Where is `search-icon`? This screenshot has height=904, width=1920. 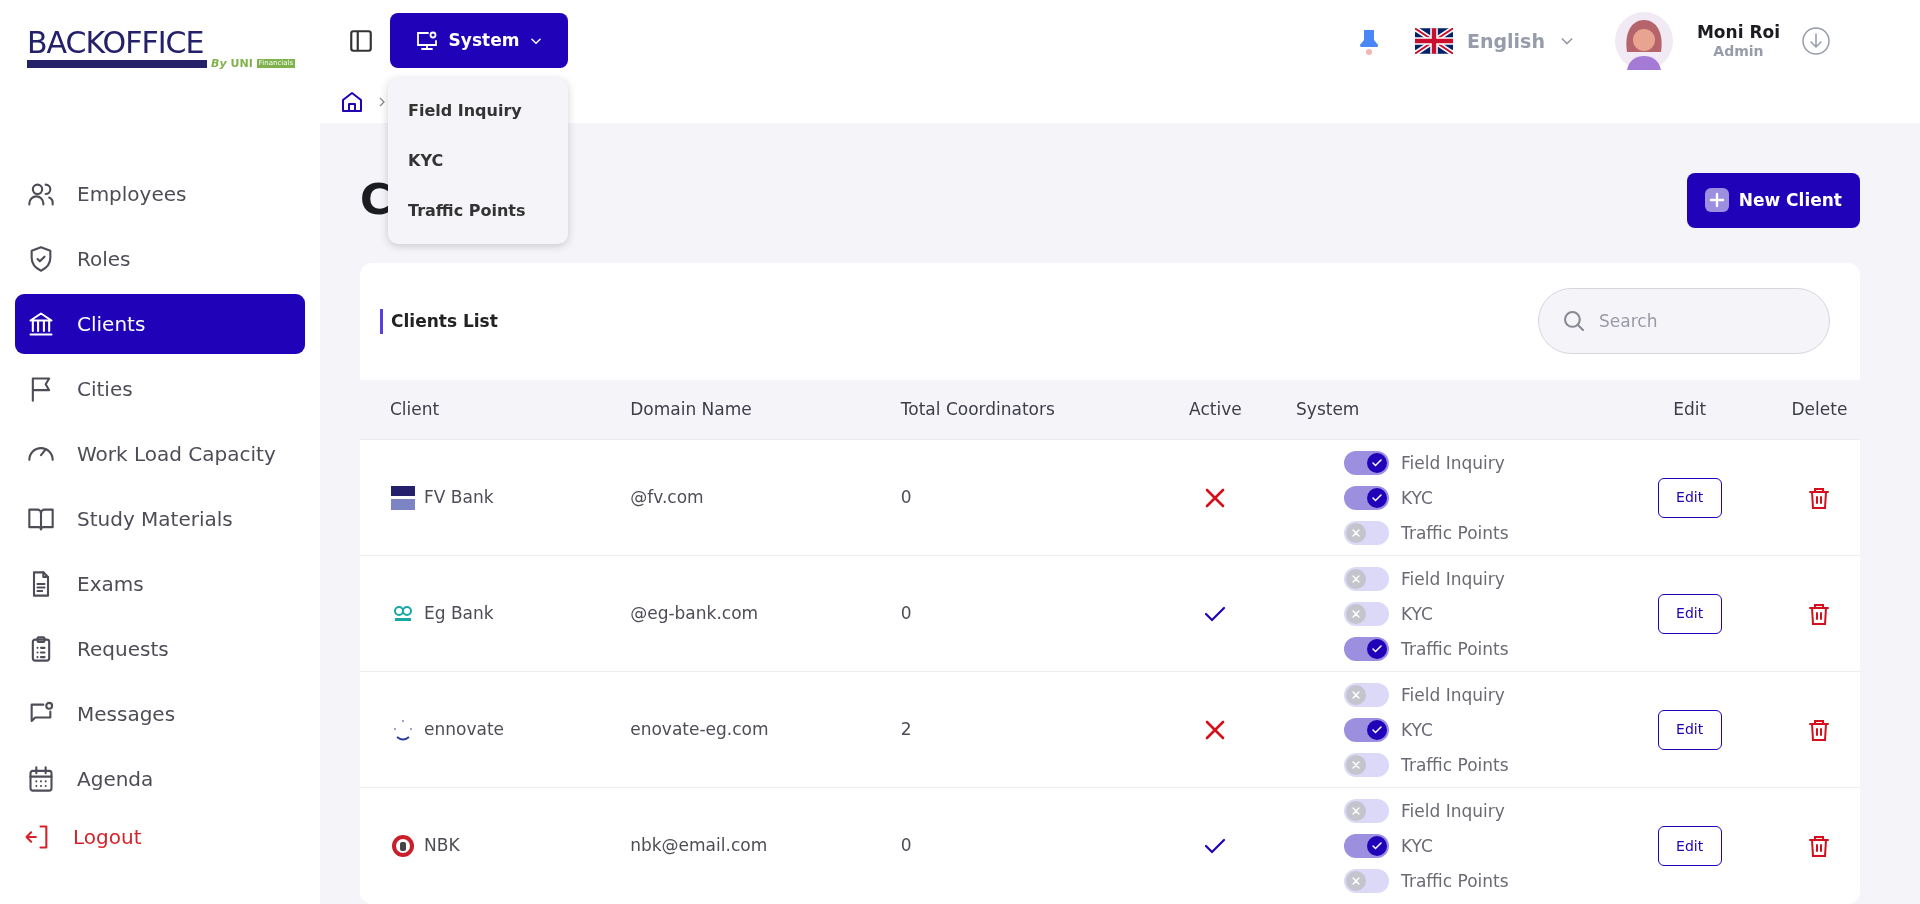 search-icon is located at coordinates (1574, 321).